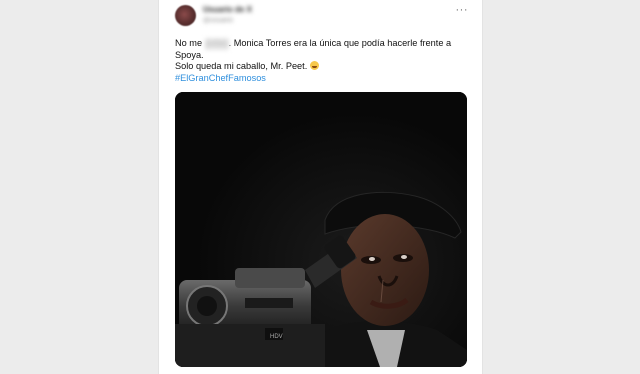 The width and height of the screenshot is (640, 374). What do you see at coordinates (322, 67) in the screenshot?
I see `tweet-text-line-3: Solo queda mi caballo, Mr. Peet.` at bounding box center [322, 67].